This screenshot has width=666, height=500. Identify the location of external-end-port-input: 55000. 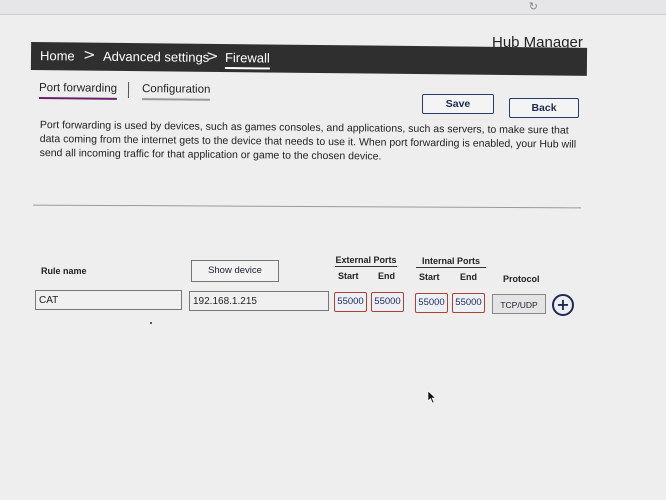
(387, 302).